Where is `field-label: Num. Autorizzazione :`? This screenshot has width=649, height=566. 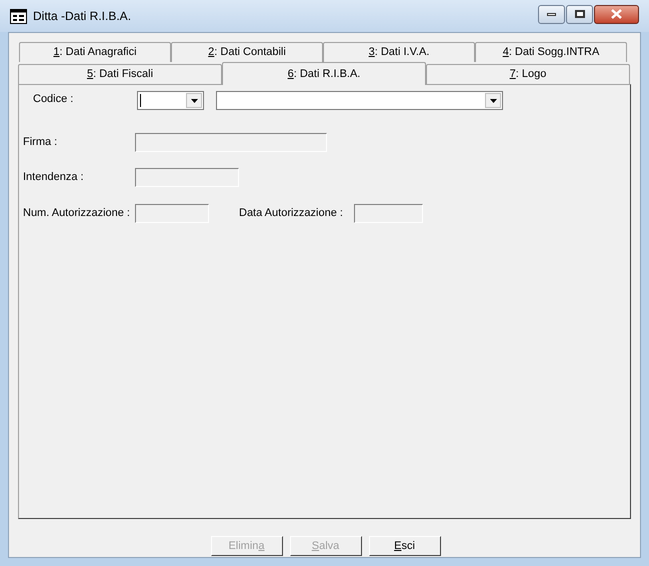 field-label: Num. Autorizzazione : is located at coordinates (77, 214).